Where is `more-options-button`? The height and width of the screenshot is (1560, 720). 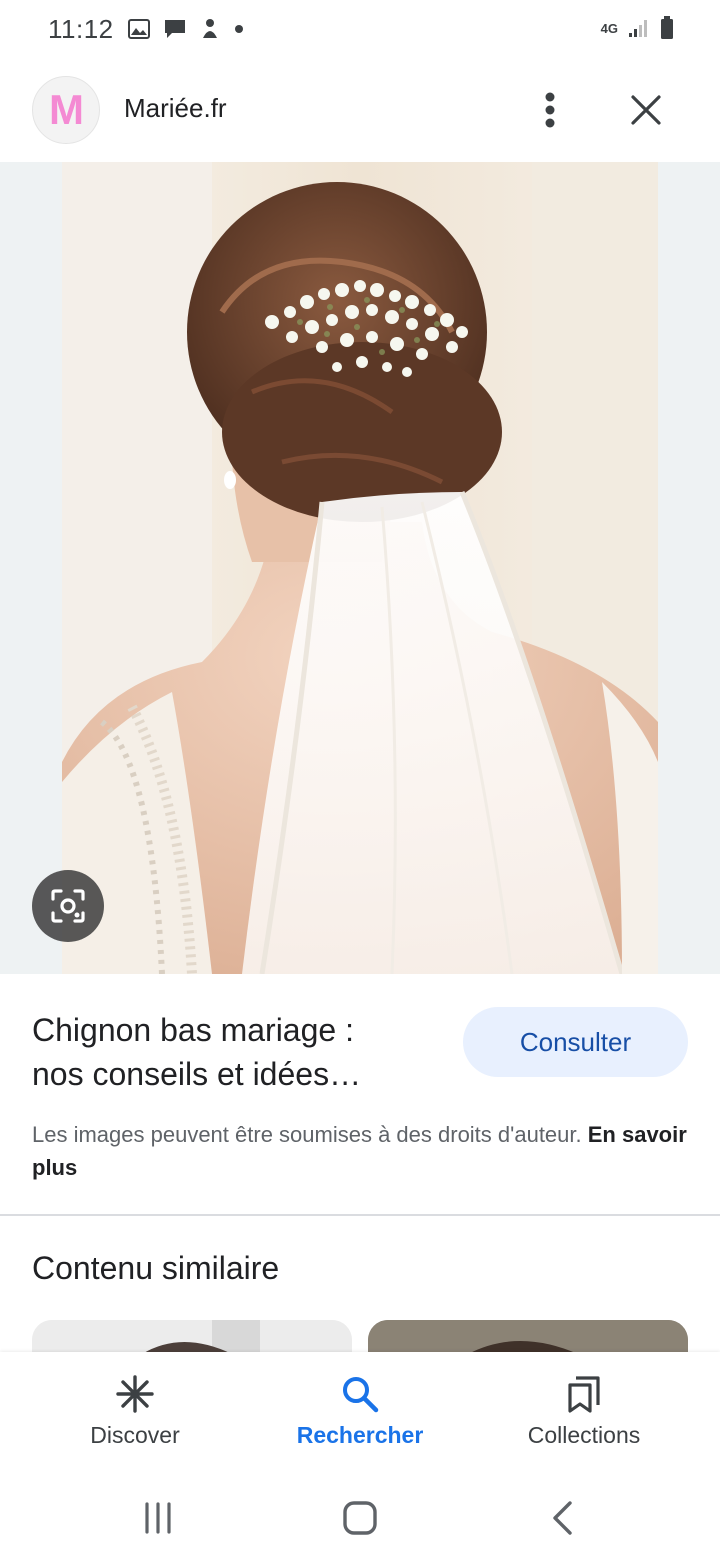 more-options-button is located at coordinates (550, 110).